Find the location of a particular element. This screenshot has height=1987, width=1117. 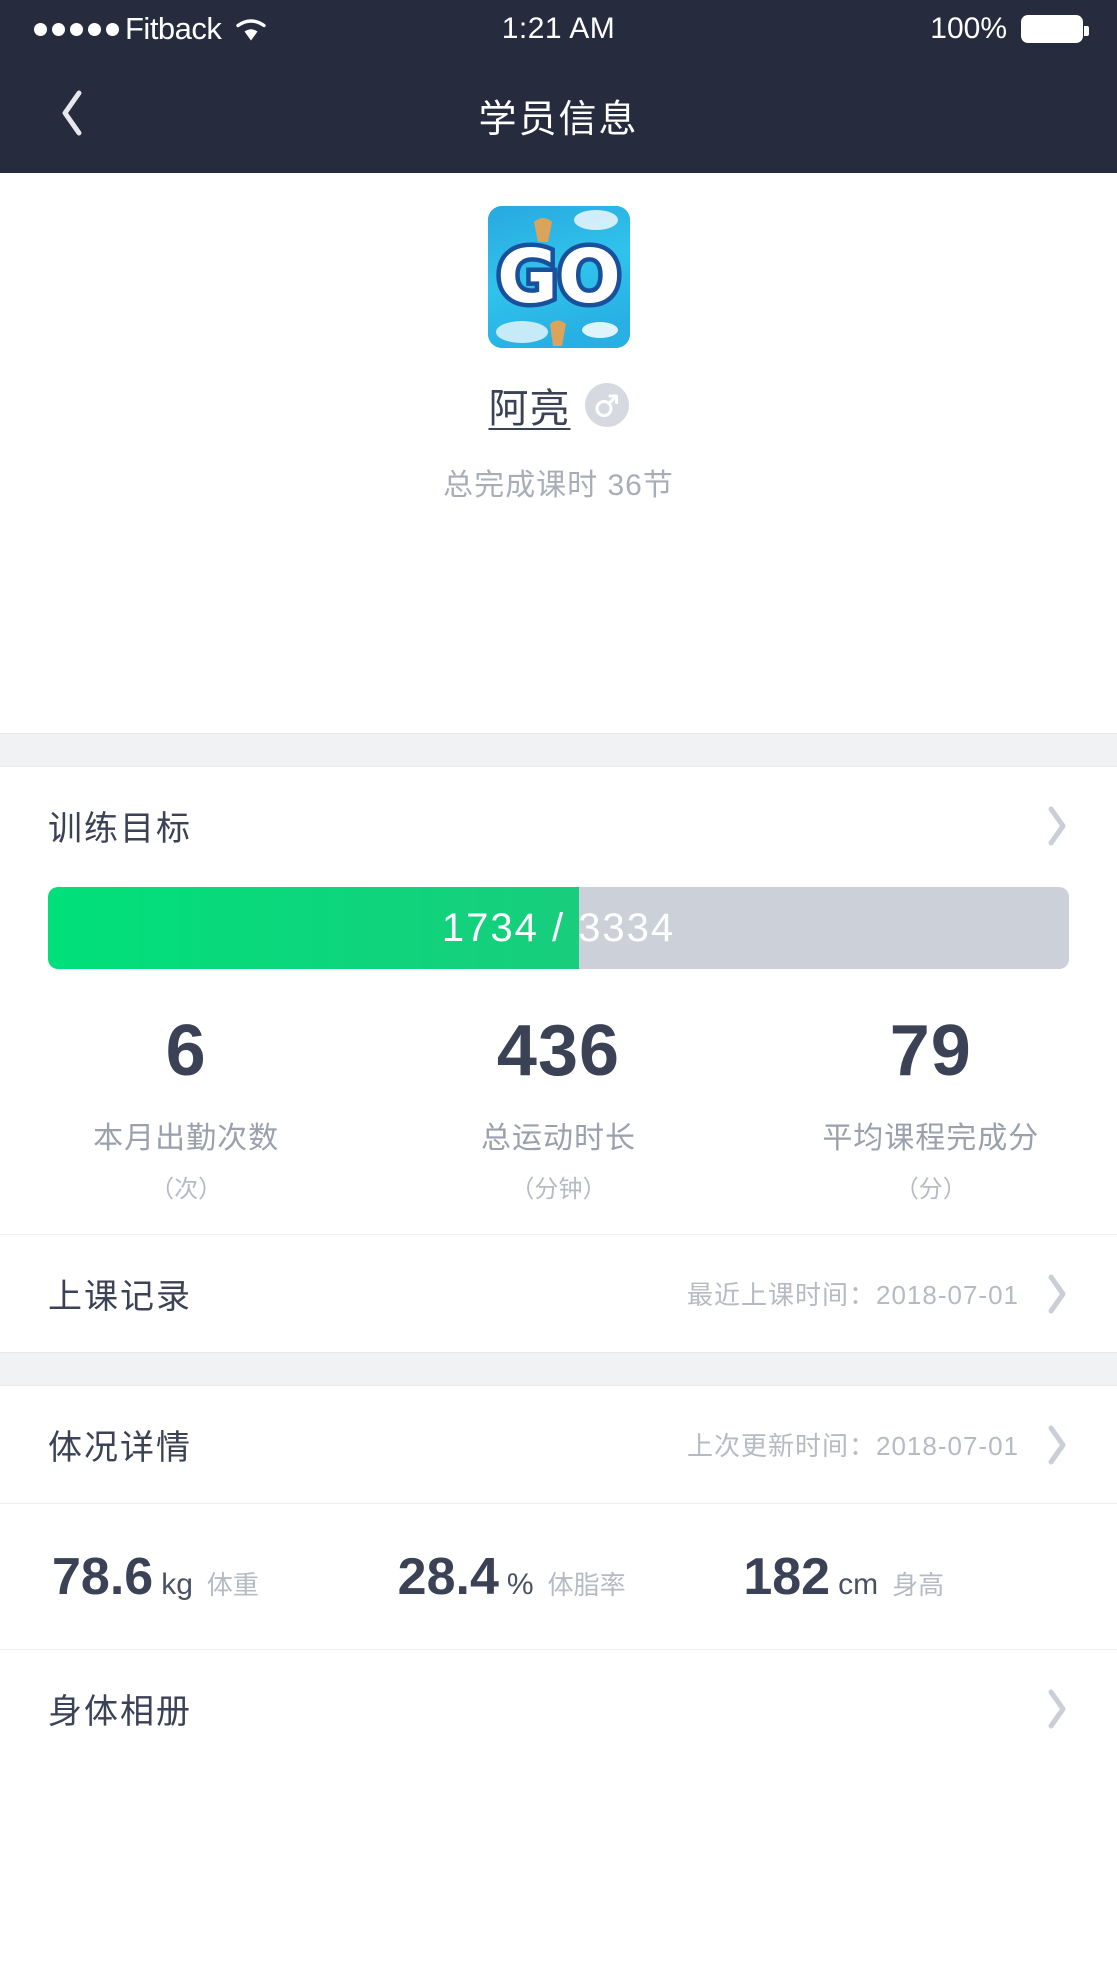

status-bar: Fitback 1:21 AM 100% is located at coordinates (558, 29).